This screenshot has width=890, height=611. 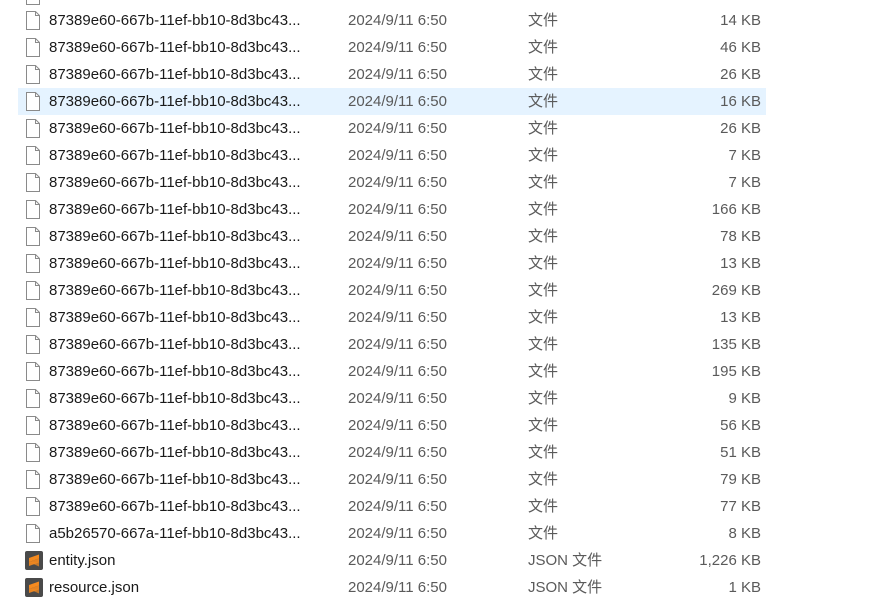 What do you see at coordinates (740, 47) in the screenshot?
I see `file-size: 46 KB` at bounding box center [740, 47].